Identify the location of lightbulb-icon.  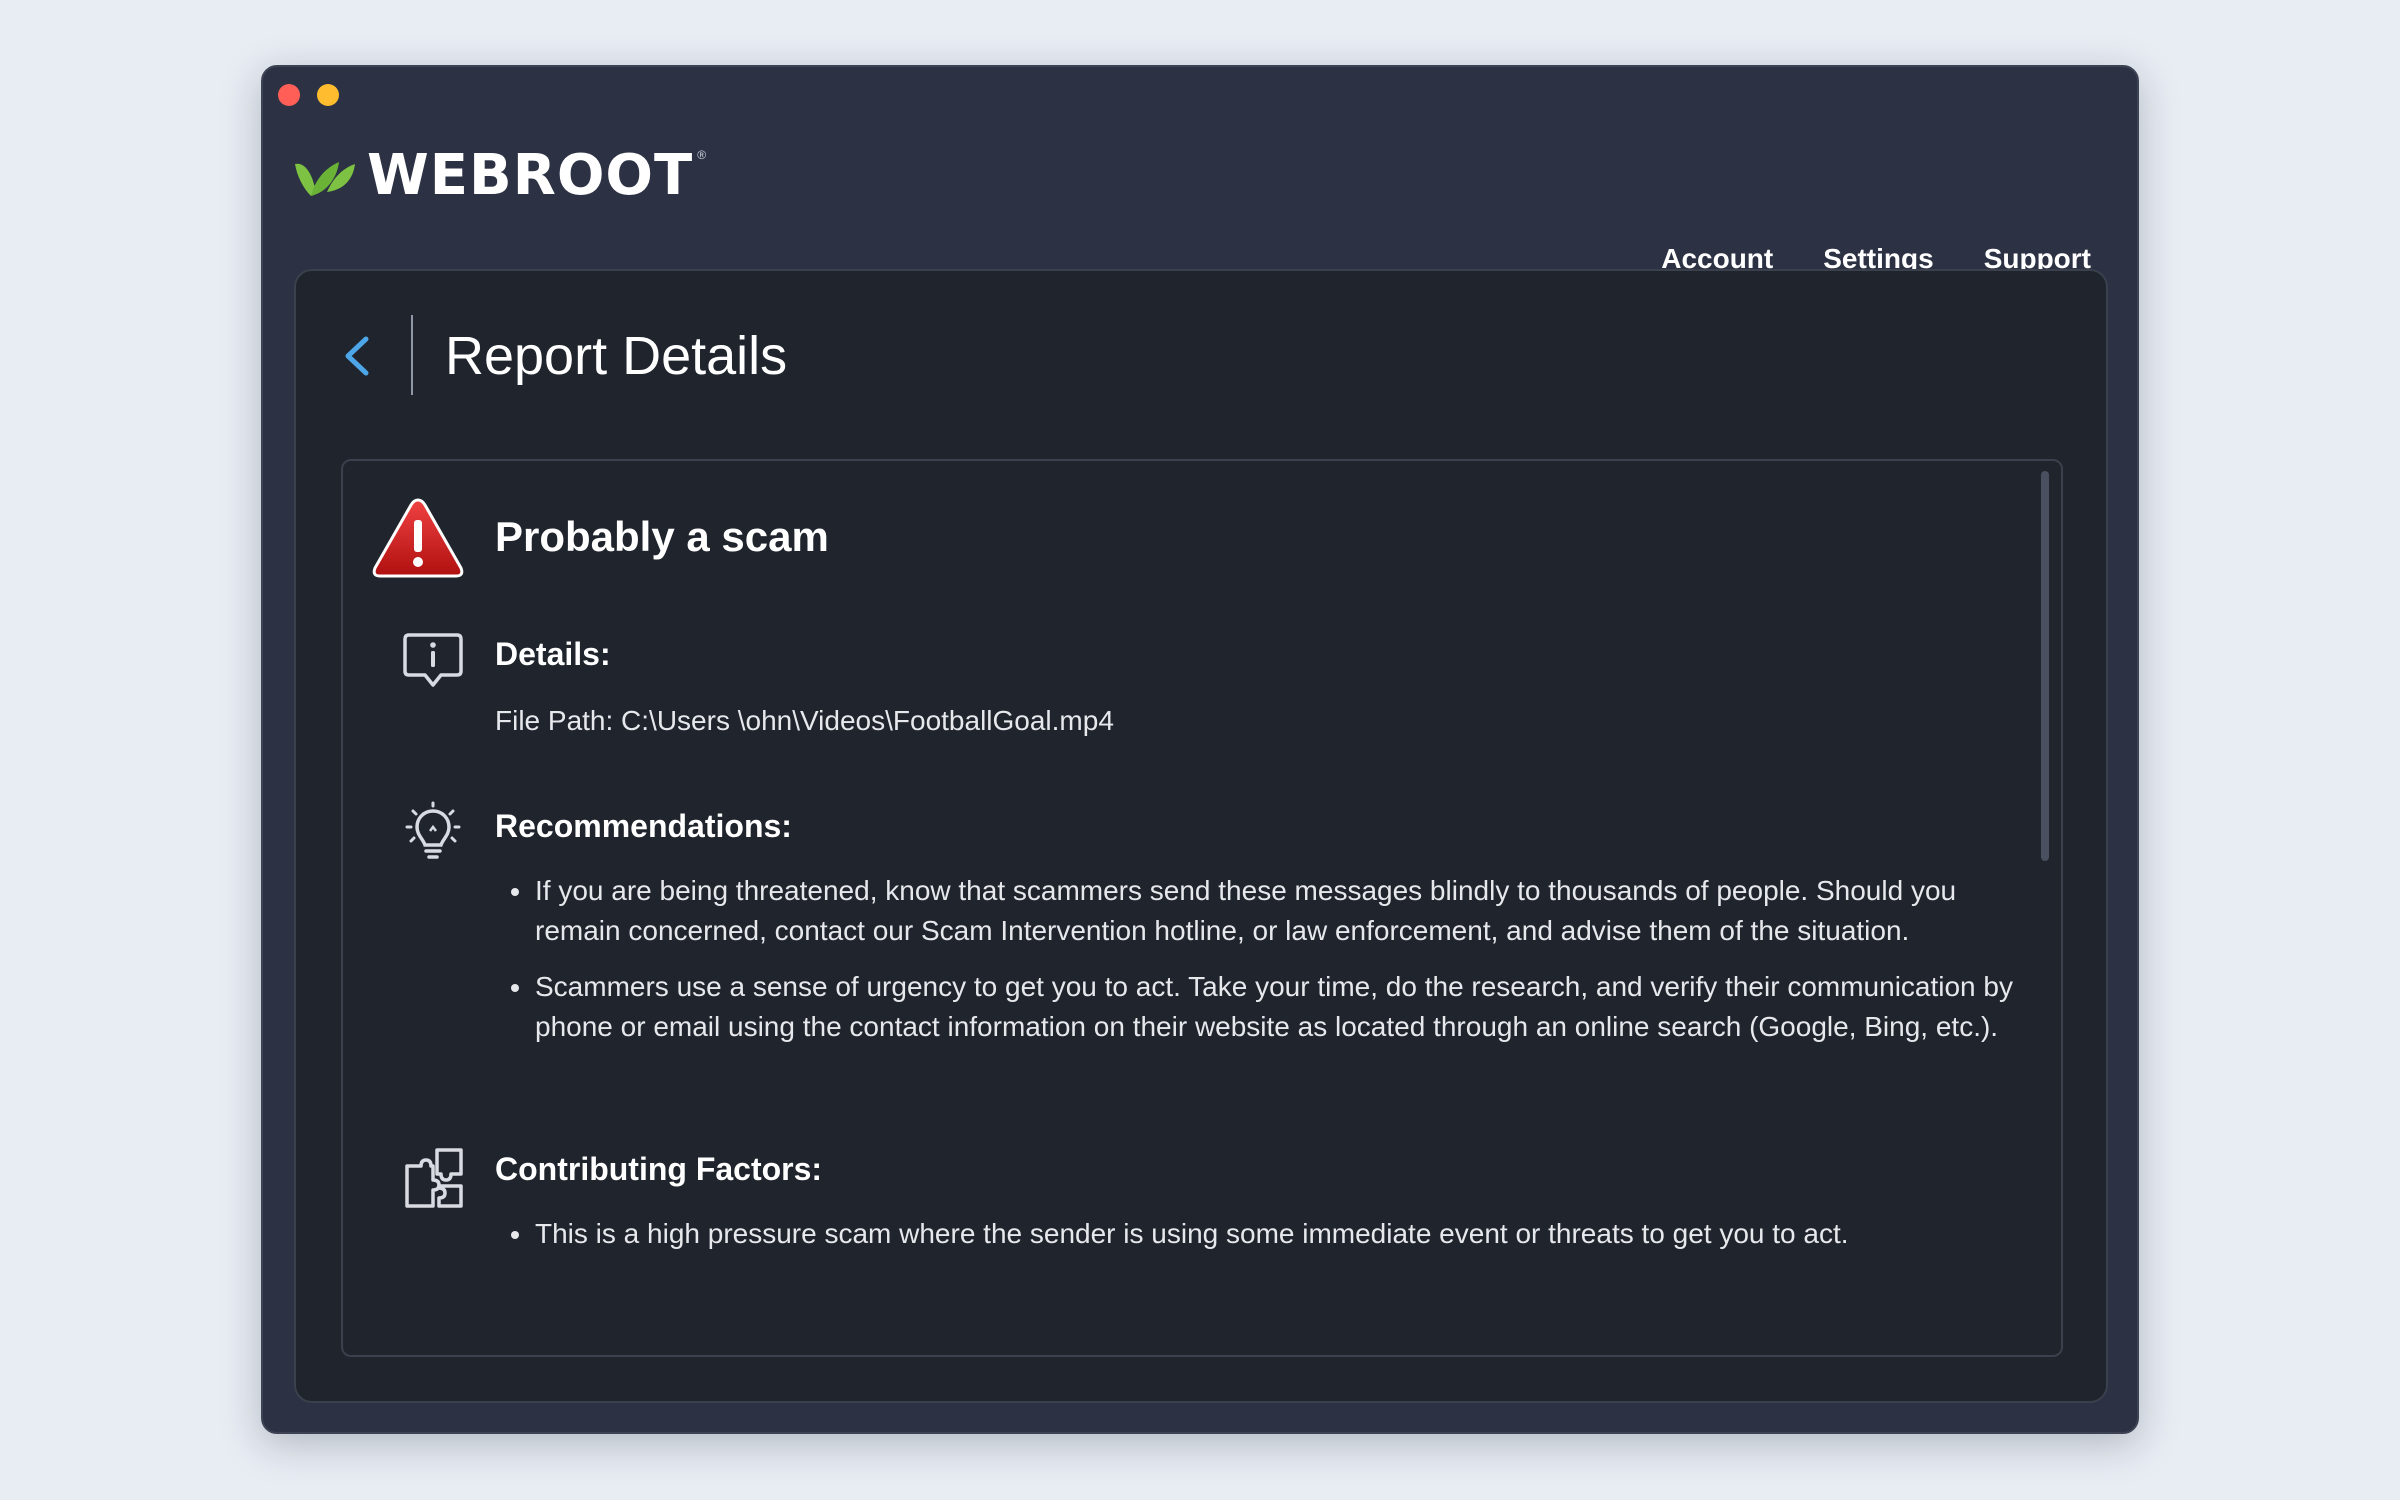
(433, 830).